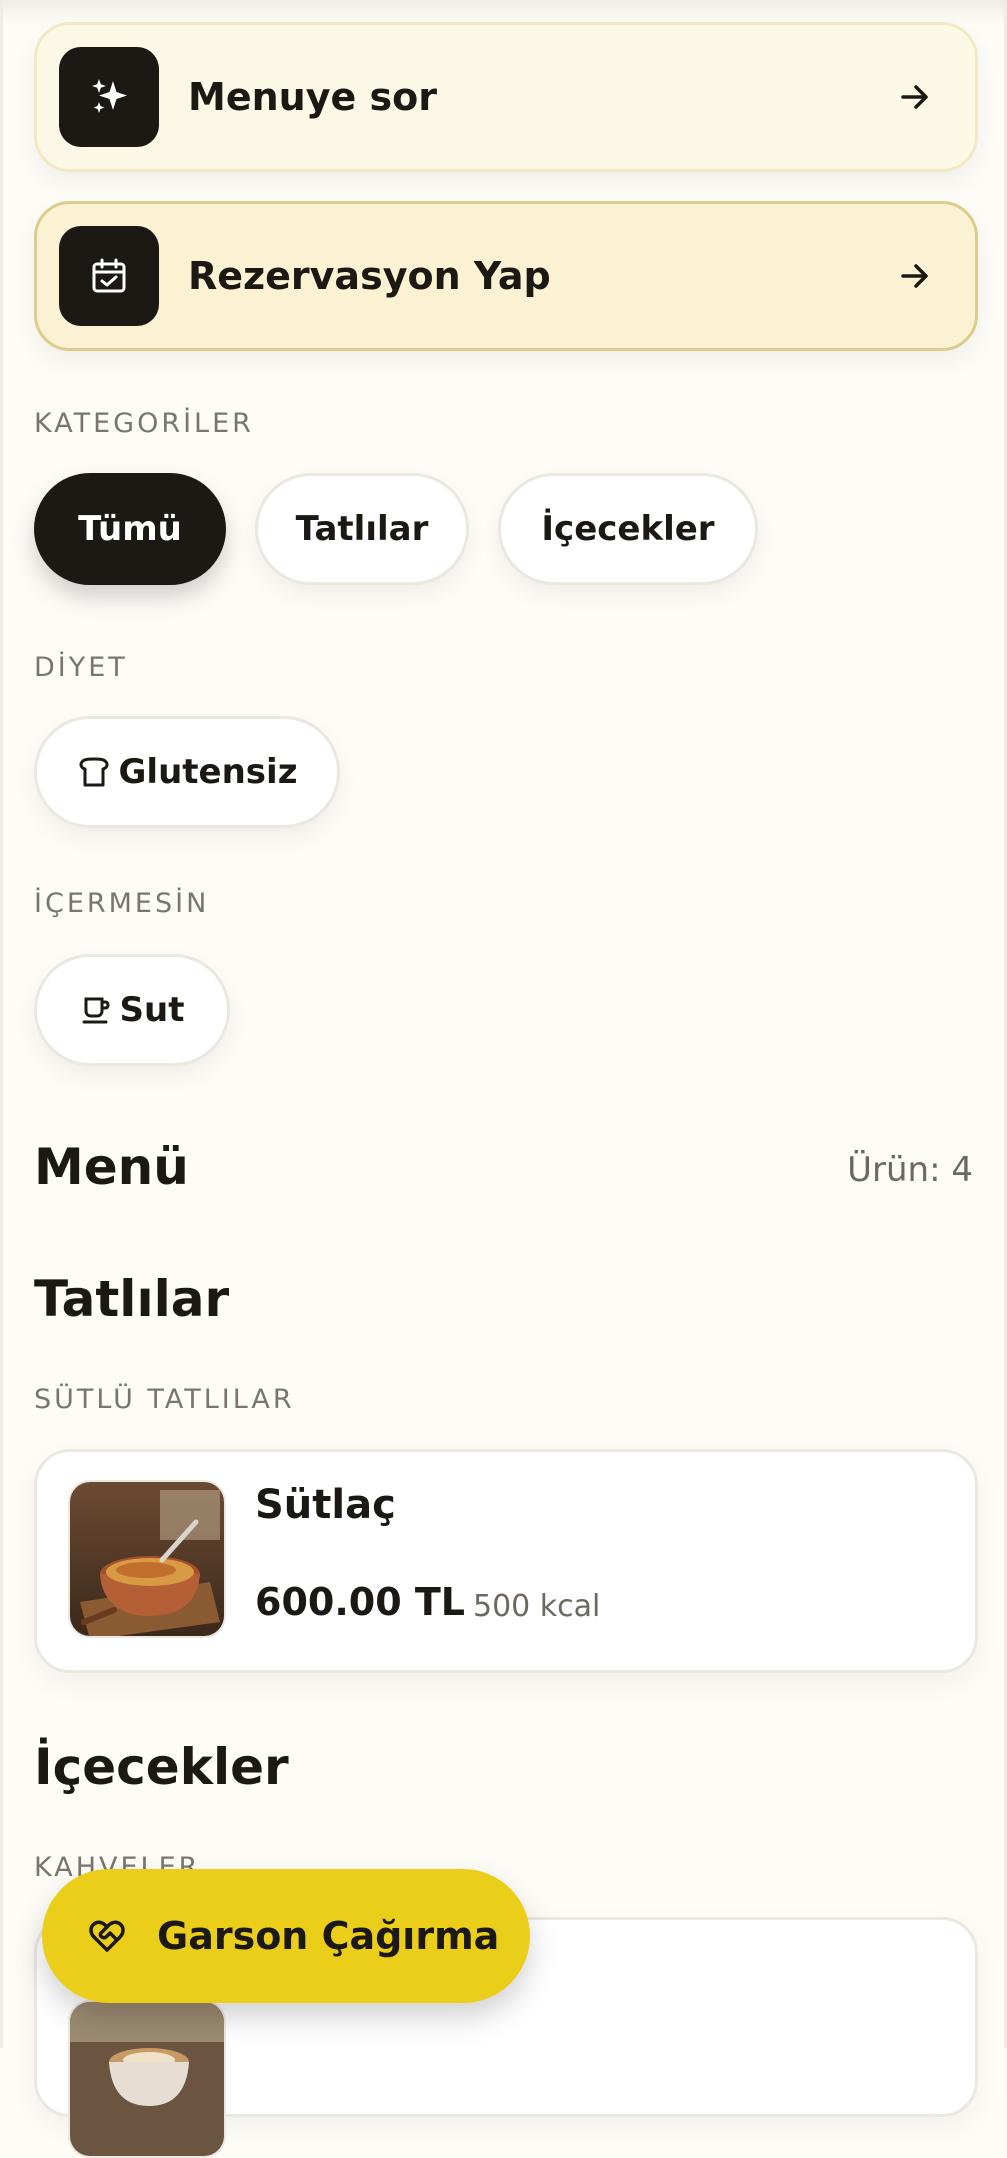  Describe the element at coordinates (132, 1299) in the screenshot. I see `section-title-desserts: Tatlılar` at that location.